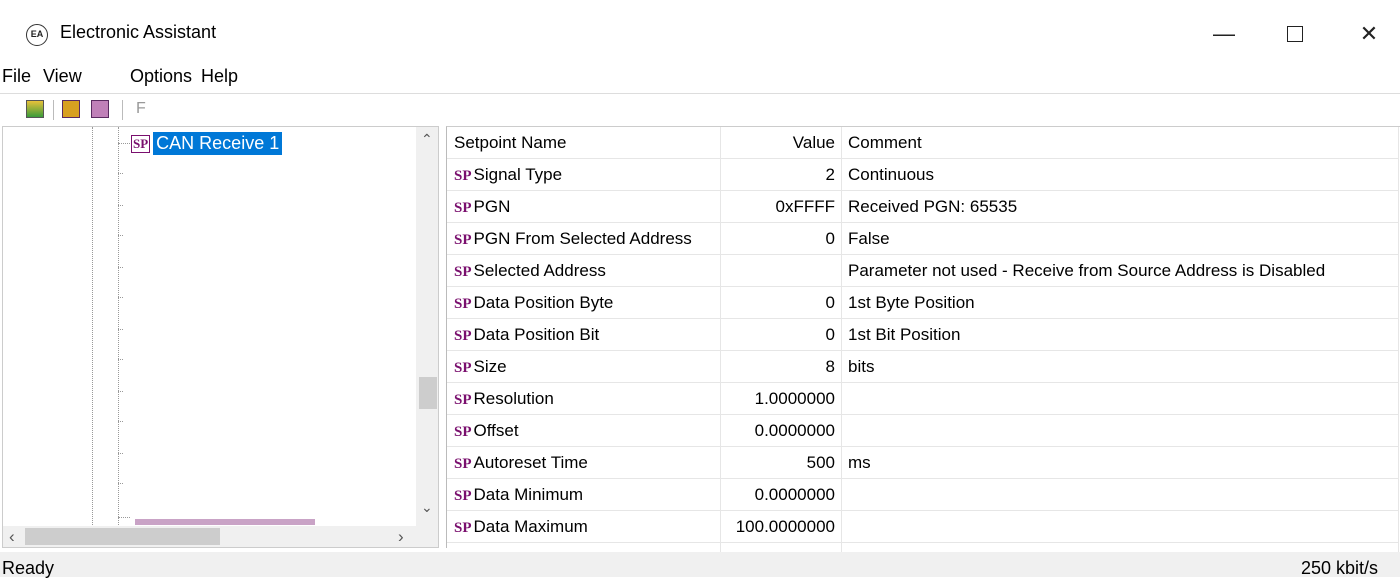  I want to click on table-row: SP Offset 0.0000000, so click(923, 430).